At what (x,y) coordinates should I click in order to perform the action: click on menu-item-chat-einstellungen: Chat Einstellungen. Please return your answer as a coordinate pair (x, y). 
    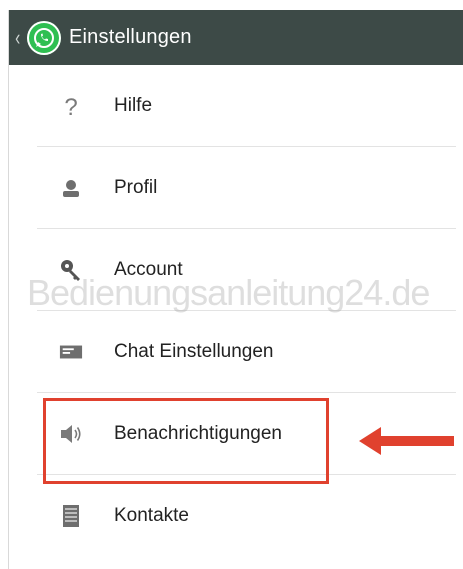
    Looking at the image, I should click on (236, 352).